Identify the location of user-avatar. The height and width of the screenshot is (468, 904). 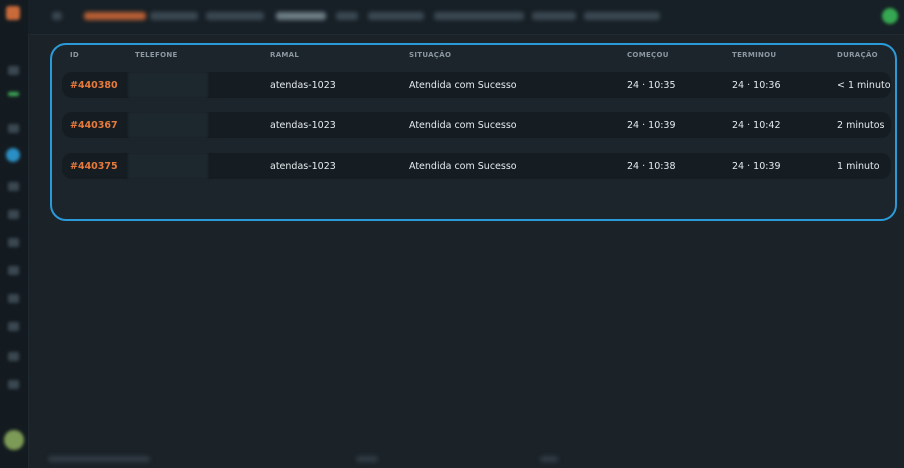
(14, 440).